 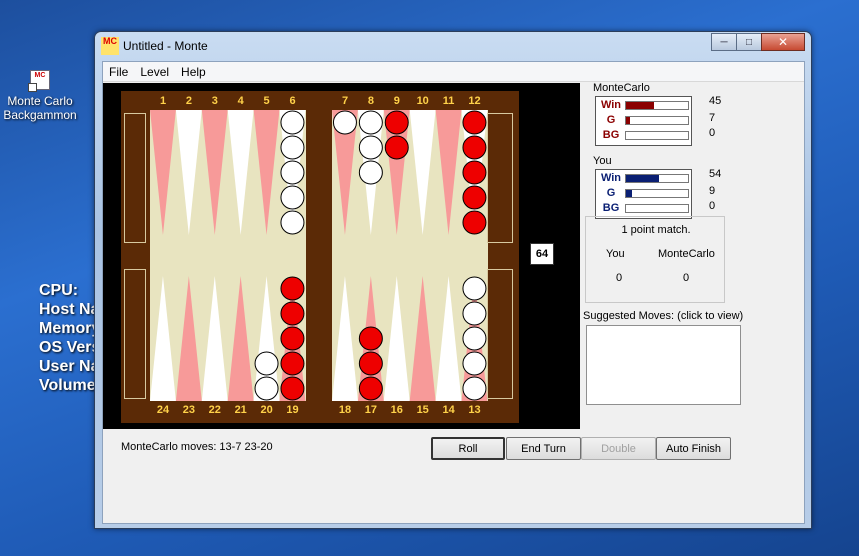 What do you see at coordinates (193, 72) in the screenshot?
I see `menu-help: Help` at bounding box center [193, 72].